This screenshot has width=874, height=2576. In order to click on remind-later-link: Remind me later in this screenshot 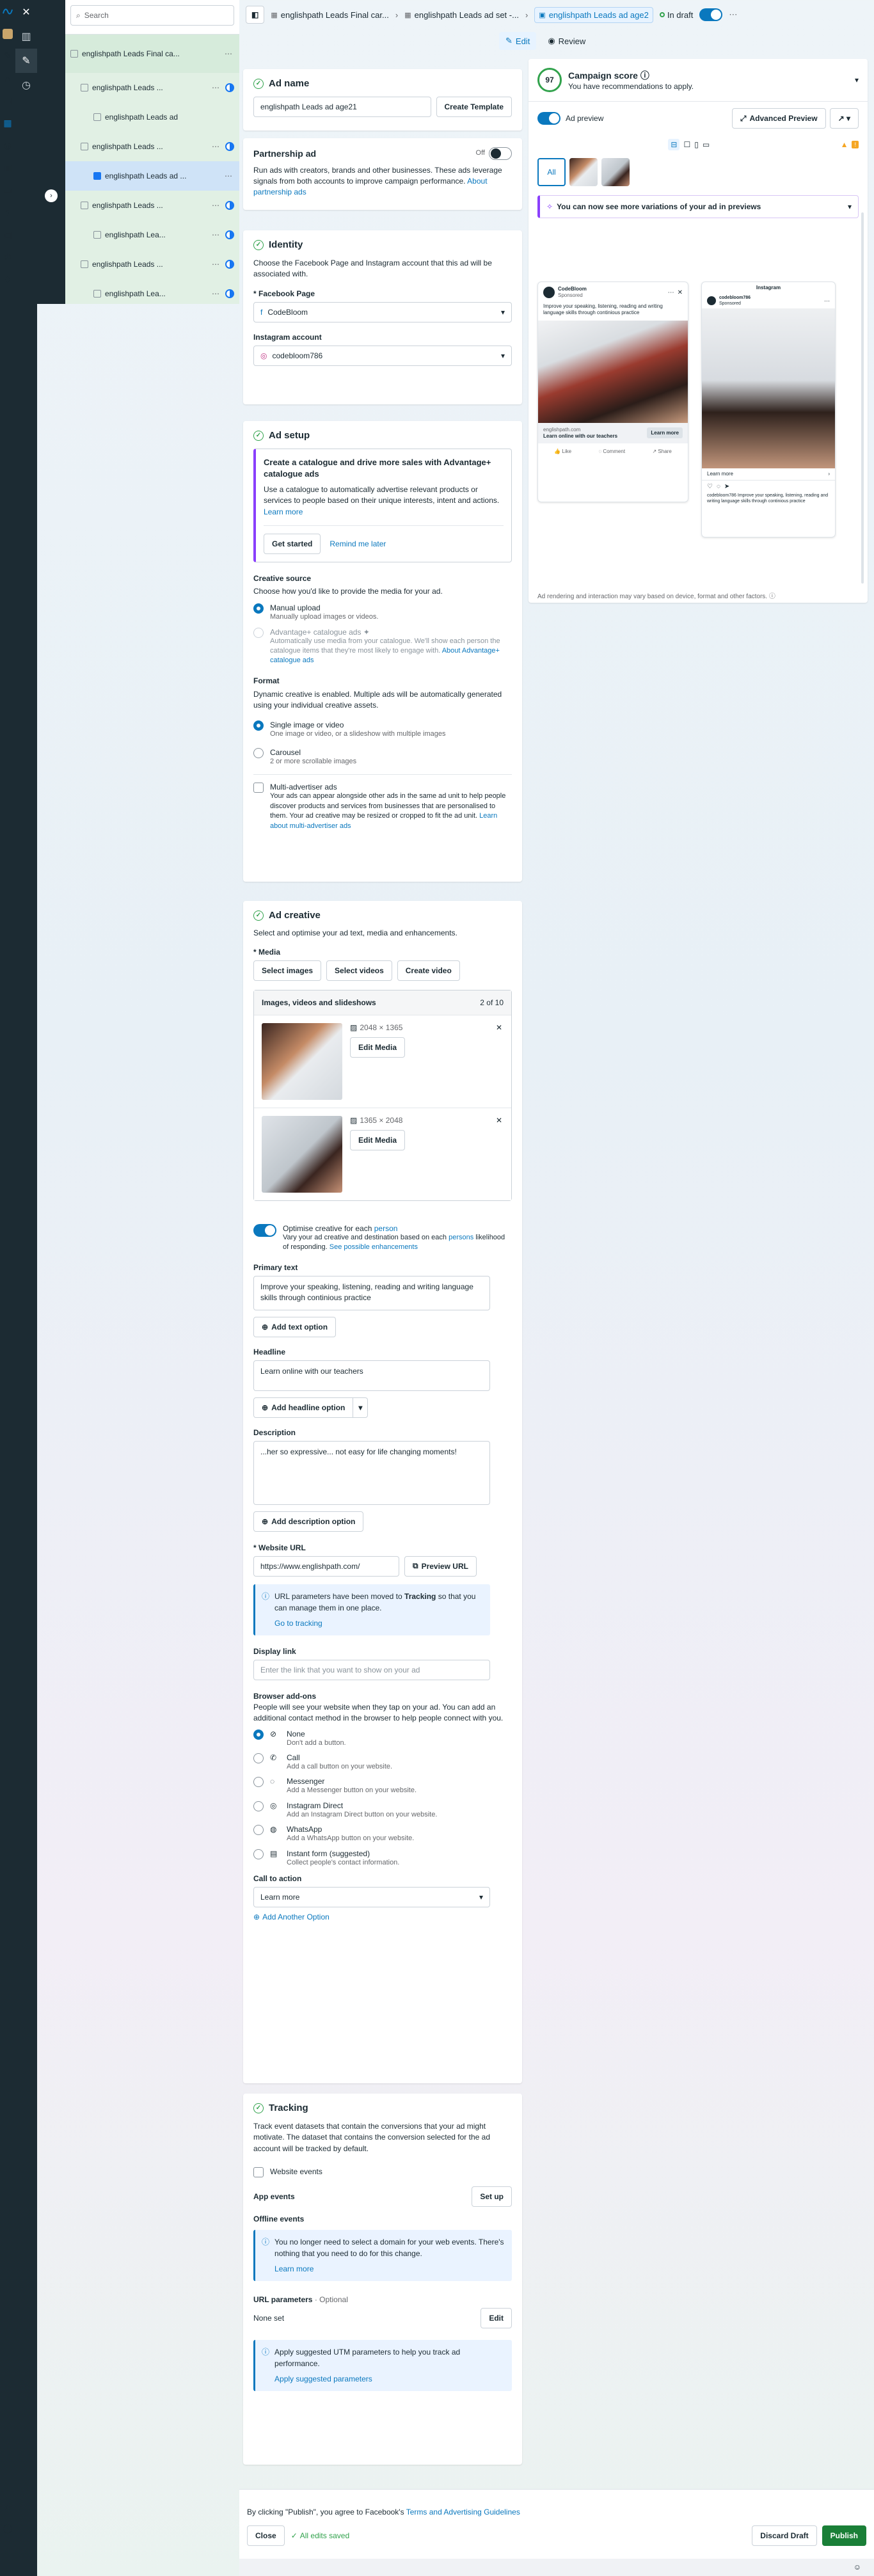, I will do `click(358, 544)`.